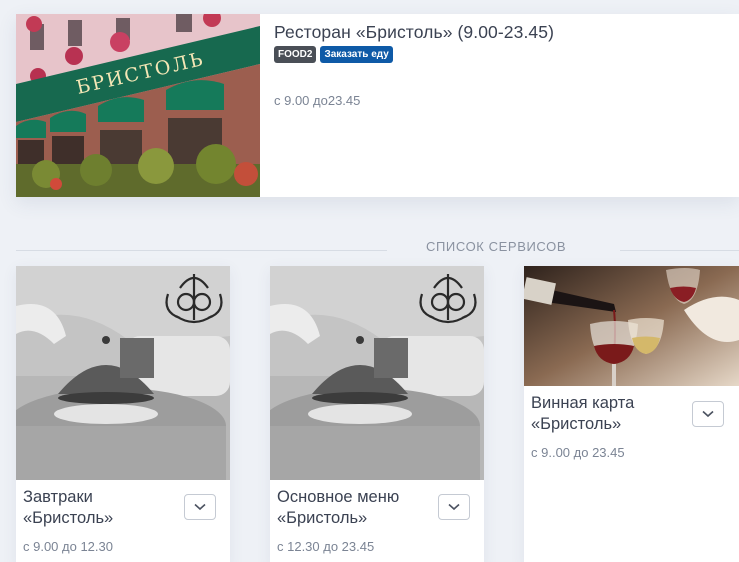 The height and width of the screenshot is (562, 739). Describe the element at coordinates (496, 246) in the screenshot. I see `services-section-title: СПИСОК СЕРВИСОВ` at that location.